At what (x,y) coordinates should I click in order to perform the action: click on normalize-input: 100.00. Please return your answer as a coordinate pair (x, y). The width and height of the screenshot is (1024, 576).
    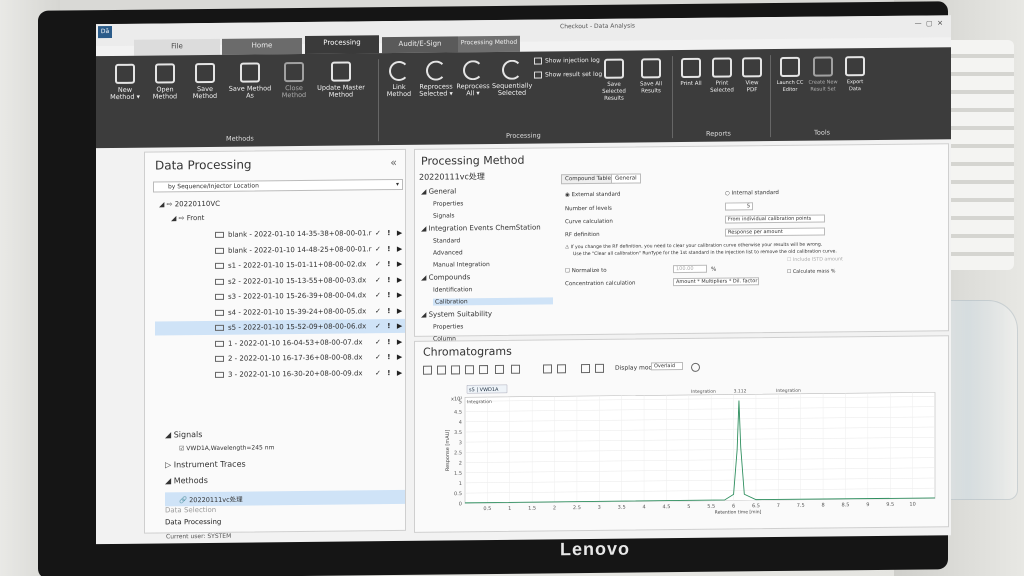
    Looking at the image, I should click on (690, 269).